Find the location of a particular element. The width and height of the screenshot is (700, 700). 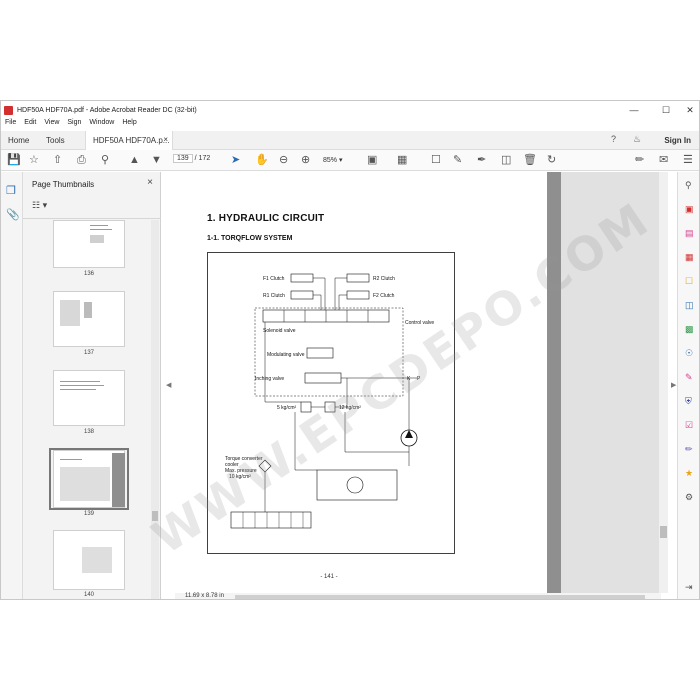

notification-bell-icon: ♨ is located at coordinates (637, 139).